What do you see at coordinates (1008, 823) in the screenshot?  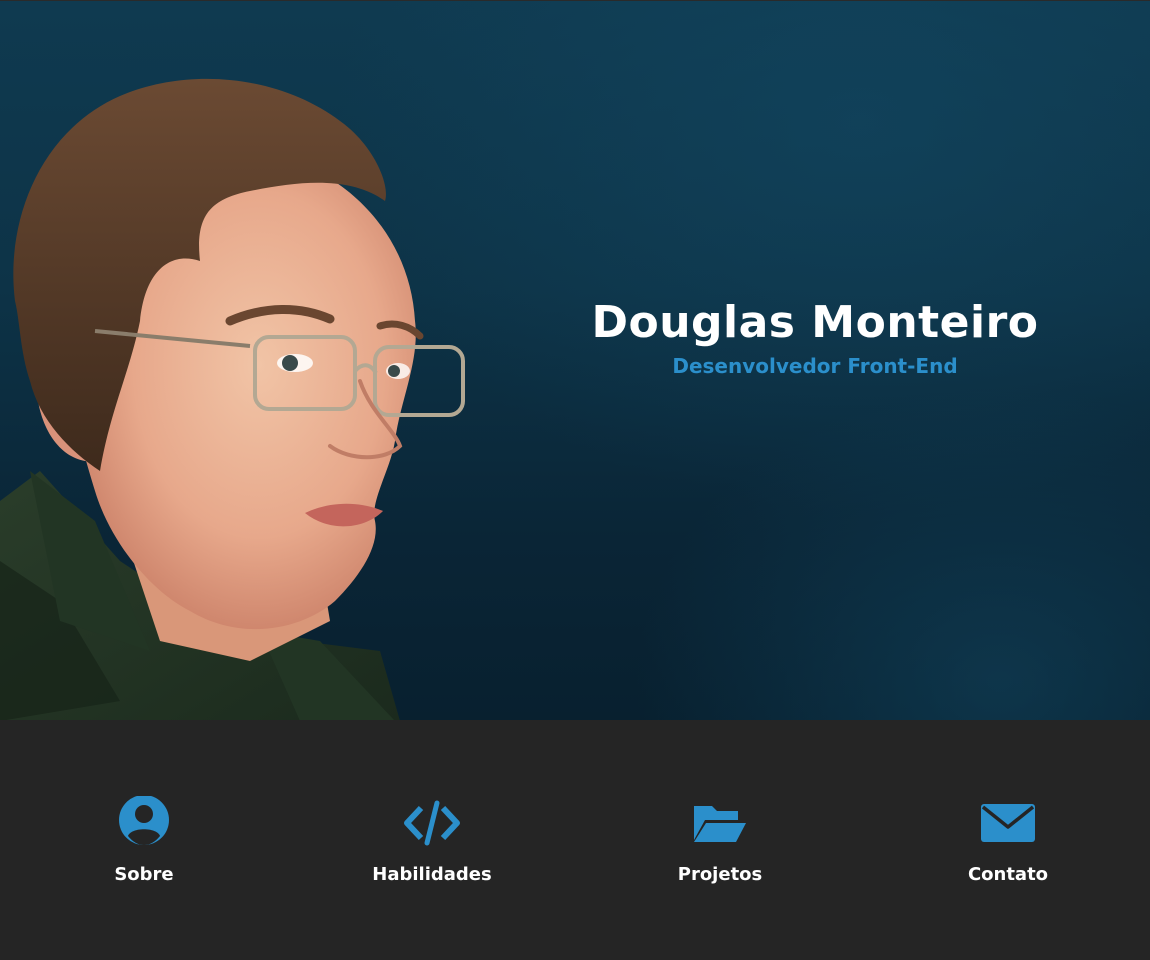 I see `envelope-icon` at bounding box center [1008, 823].